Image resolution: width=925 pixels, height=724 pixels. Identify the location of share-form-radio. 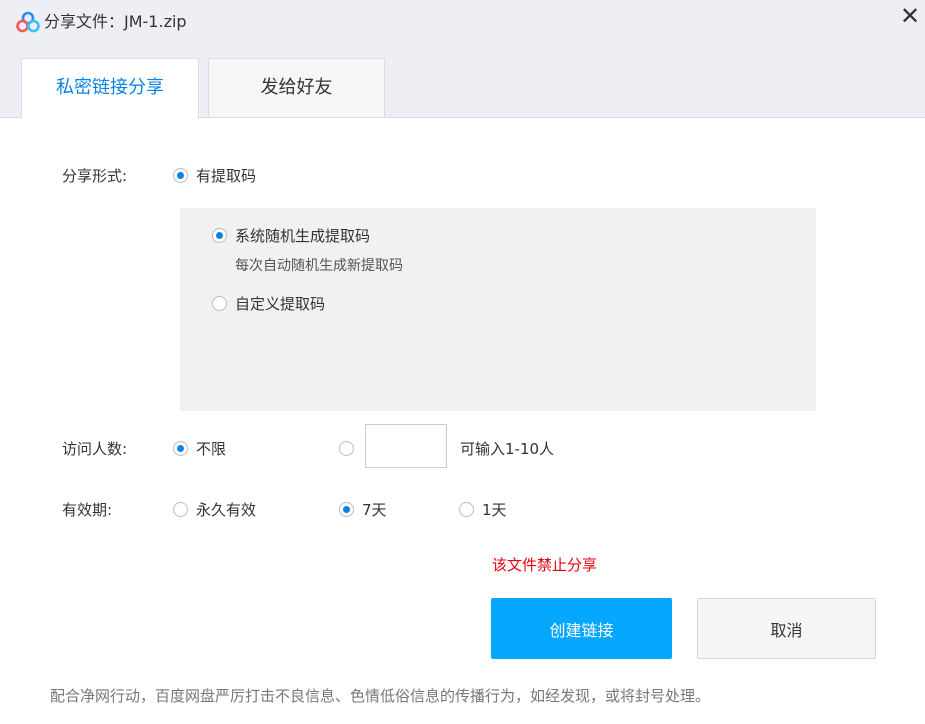
(180, 175).